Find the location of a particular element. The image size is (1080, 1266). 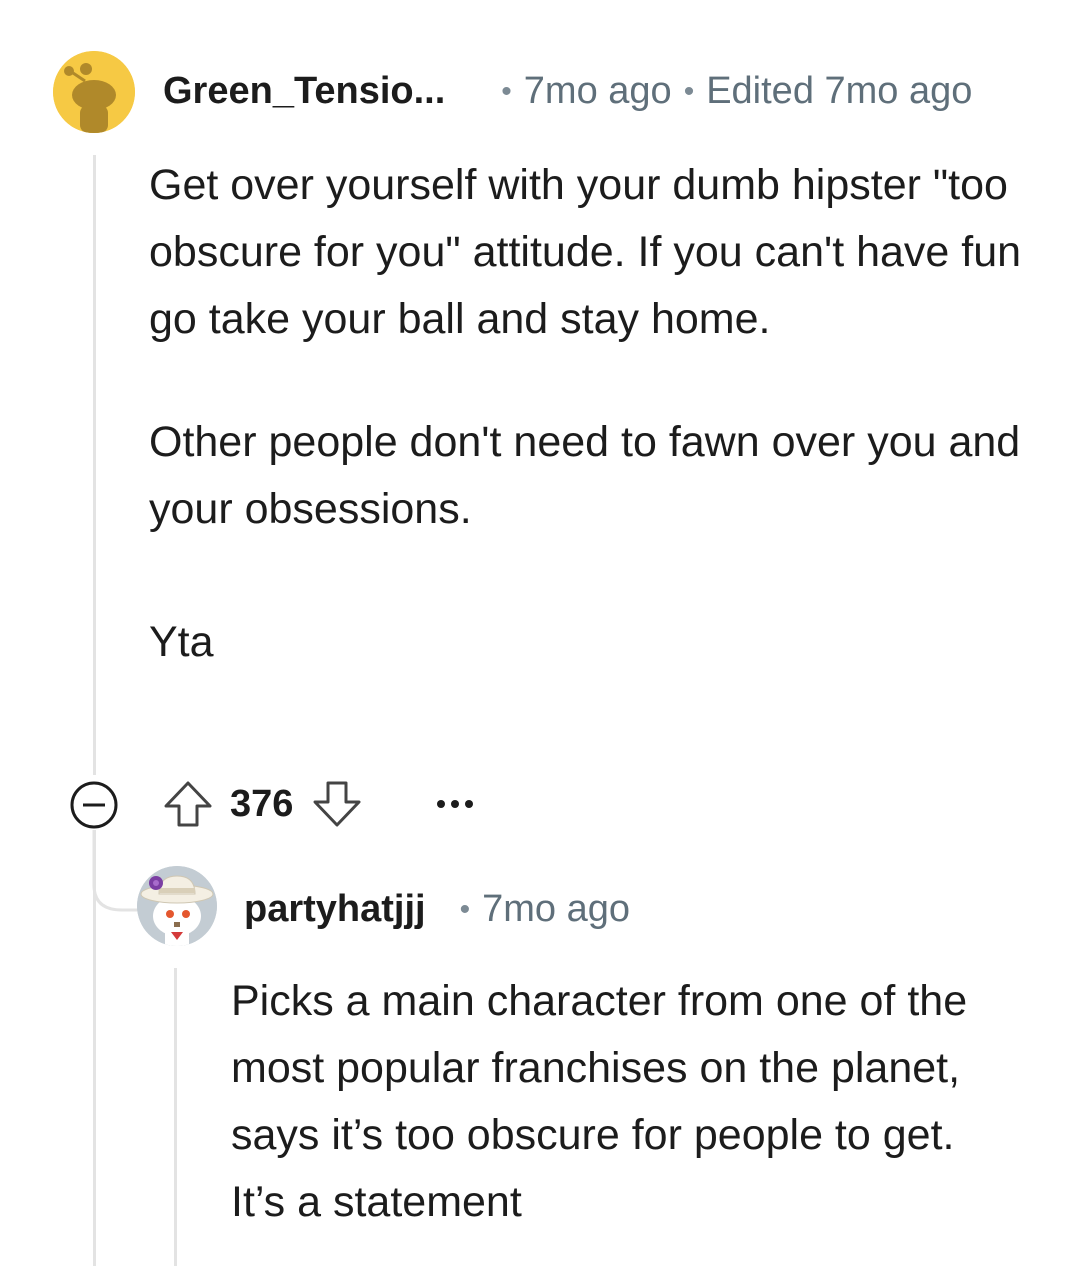

comment-paragraph: Yta is located at coordinates (181, 642).